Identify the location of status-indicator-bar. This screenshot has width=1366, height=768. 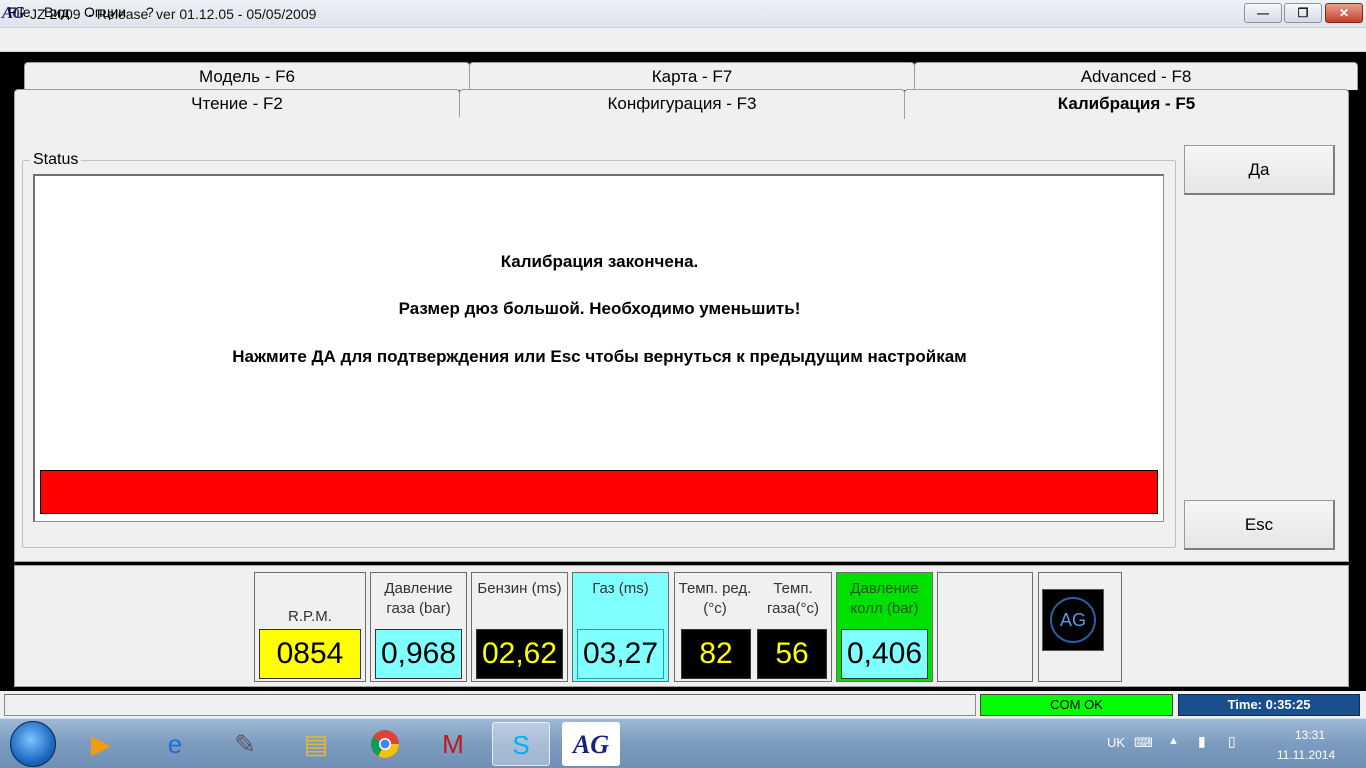
(599, 492).